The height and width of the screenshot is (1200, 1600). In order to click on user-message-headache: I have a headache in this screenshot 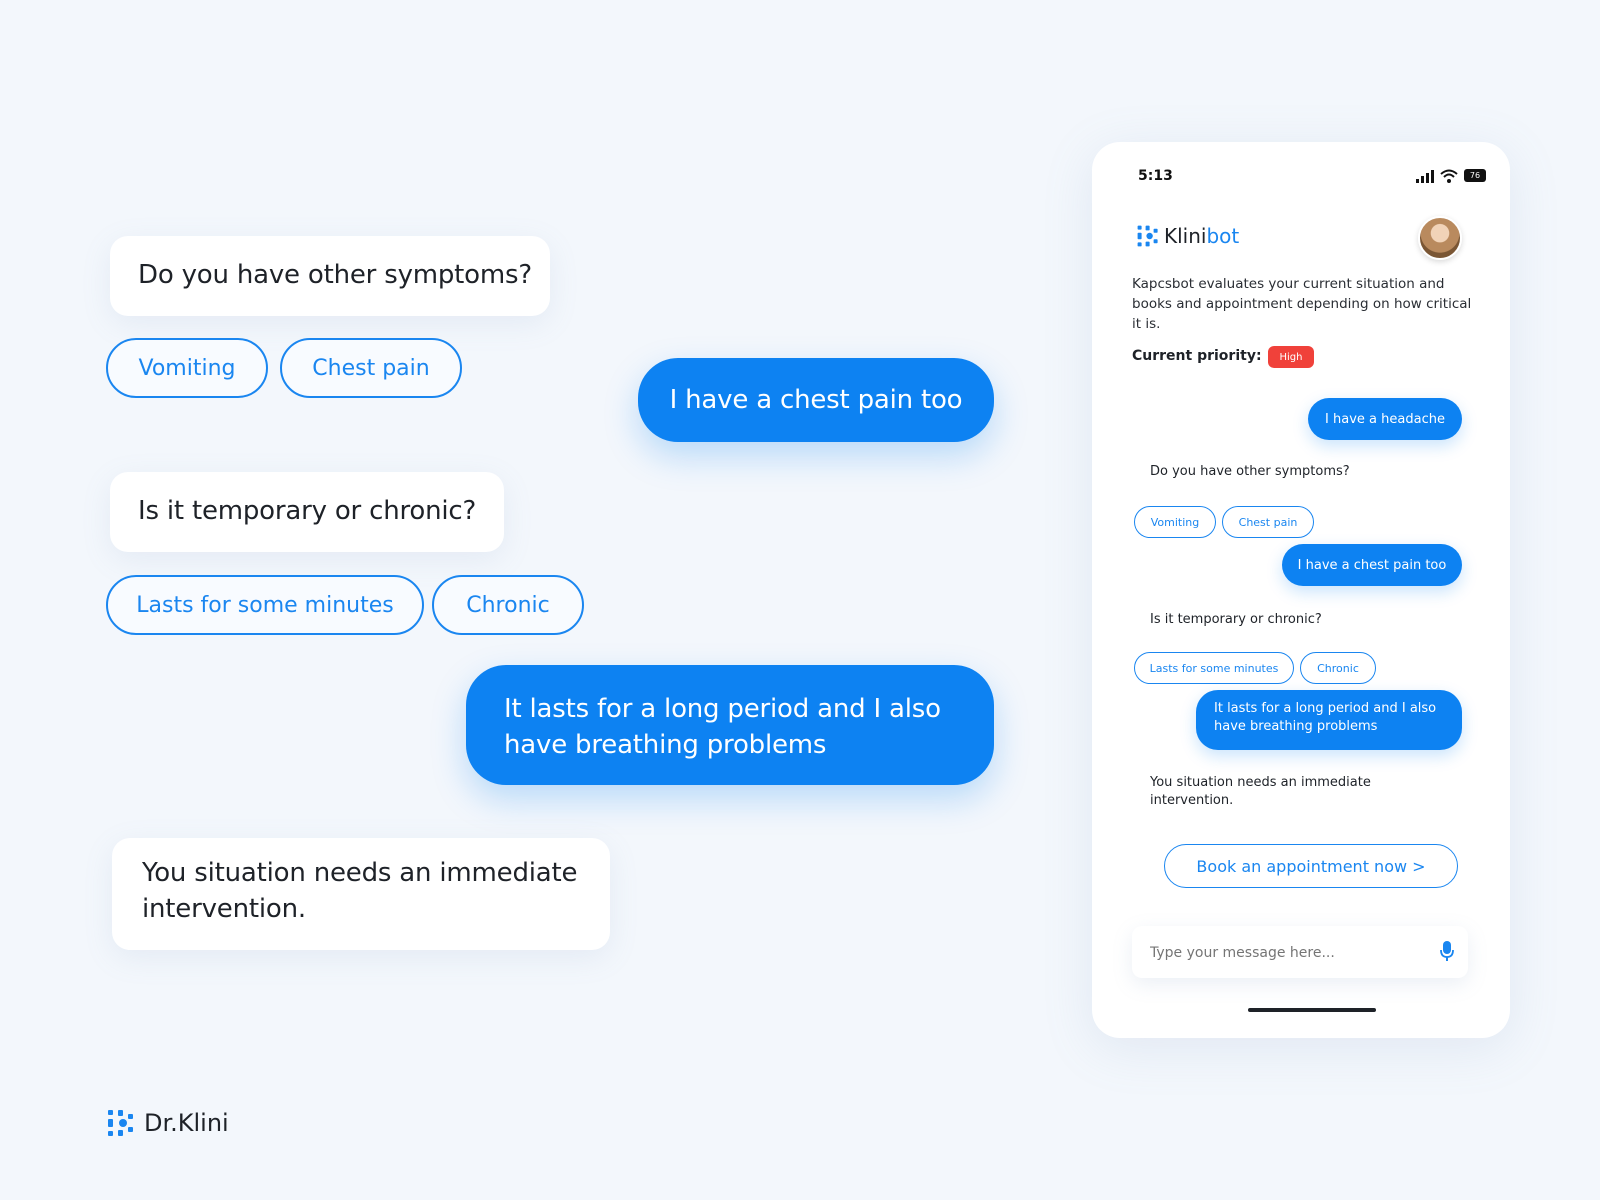, I will do `click(1385, 419)`.